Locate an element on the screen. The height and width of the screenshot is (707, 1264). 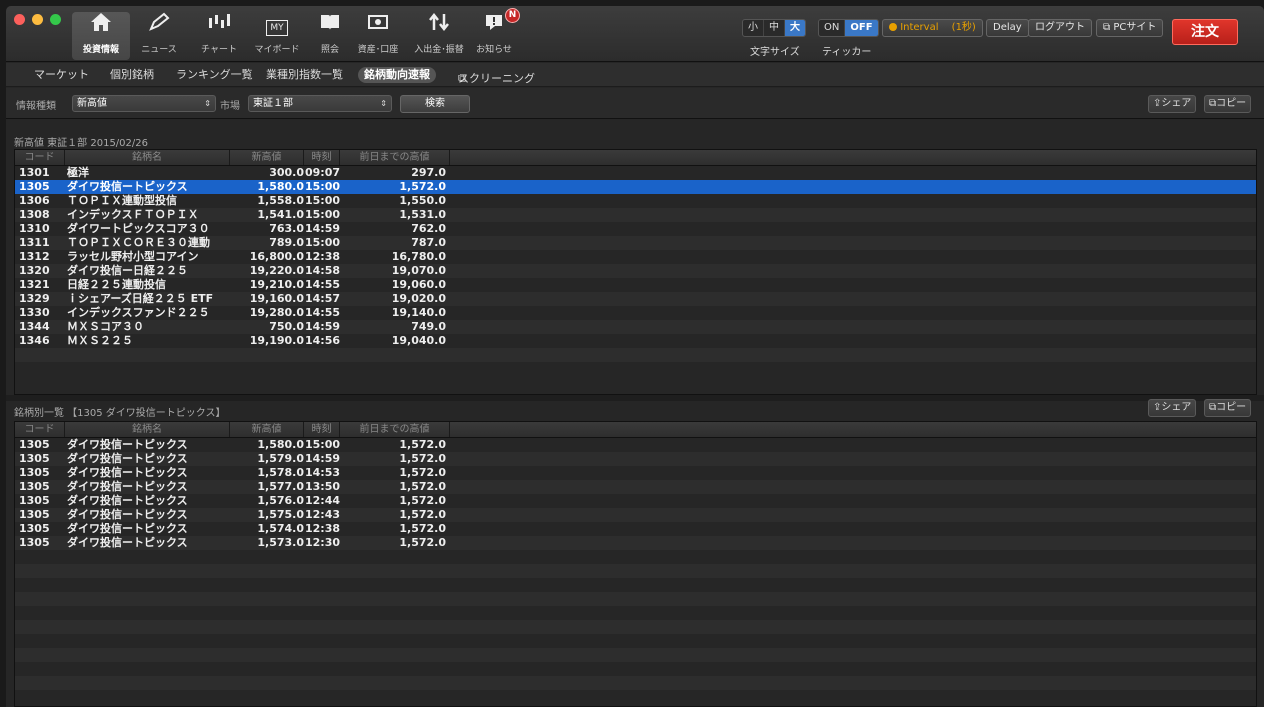
font-size-medium: 中 is located at coordinates (774, 28).